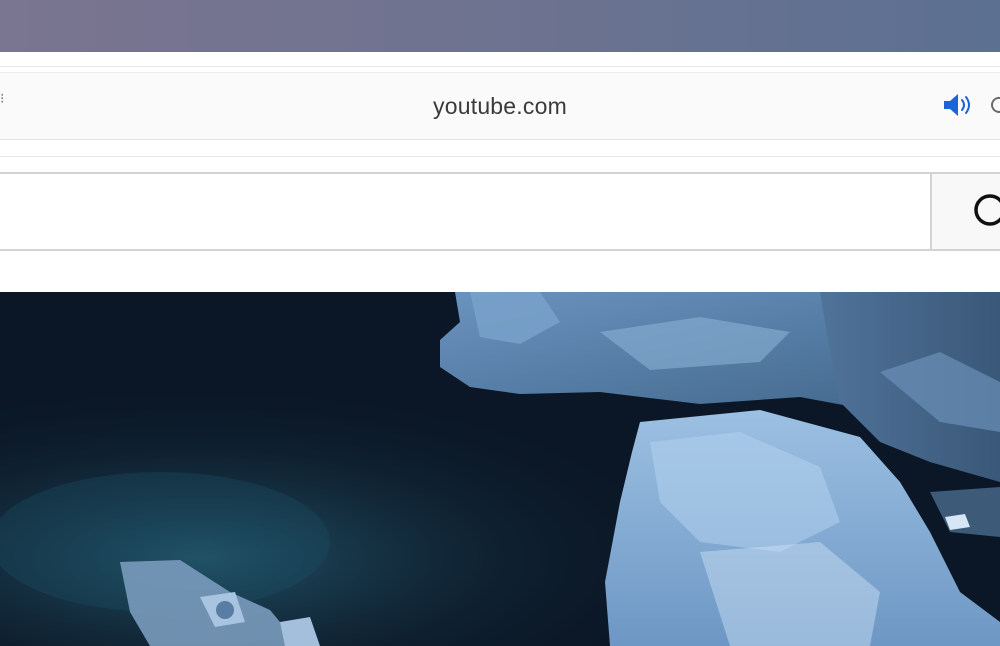 This screenshot has height=646, width=1000. I want to click on address-url: youtube.com, so click(500, 107).